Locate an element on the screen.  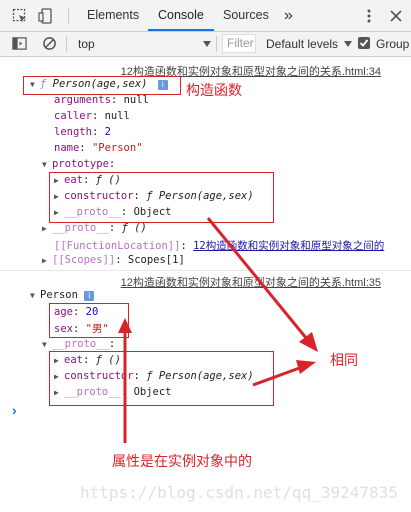
prop-length: length: 2 is located at coordinates (82, 132).